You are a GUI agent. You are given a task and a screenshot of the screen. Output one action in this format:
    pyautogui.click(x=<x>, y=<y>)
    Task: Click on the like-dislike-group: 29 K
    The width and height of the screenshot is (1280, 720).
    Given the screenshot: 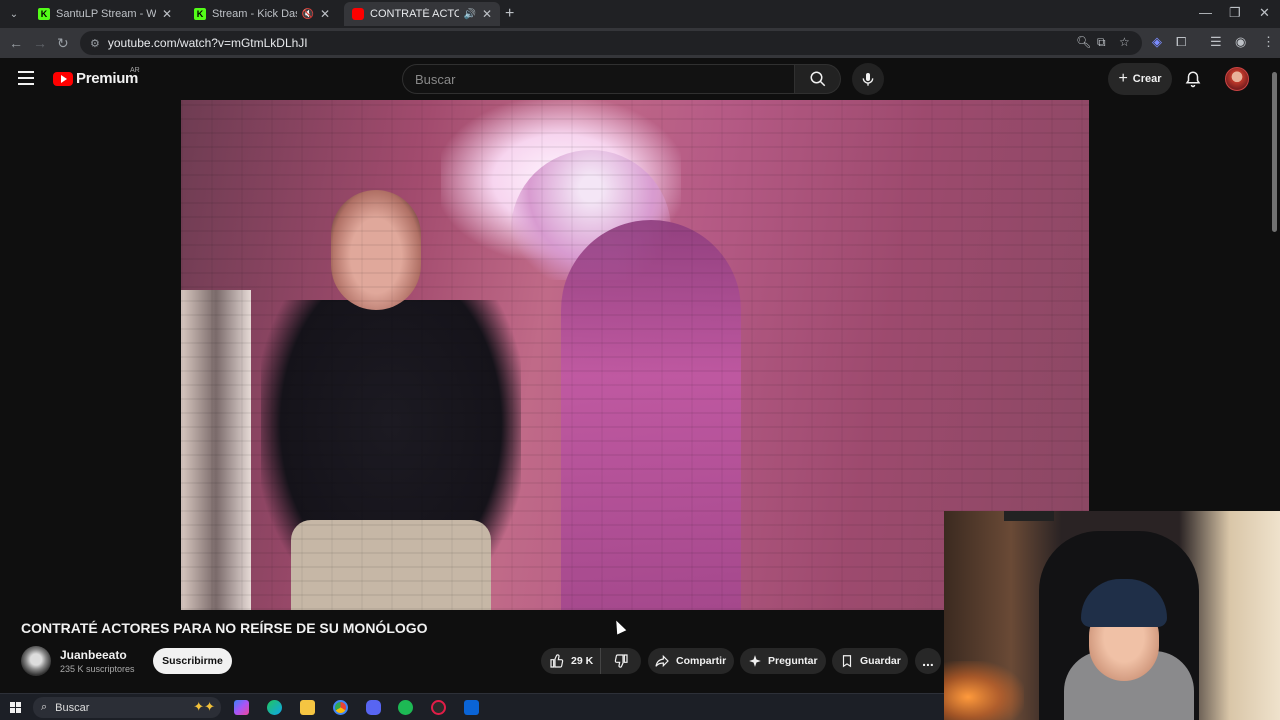 What is the action you would take?
    pyautogui.click(x=591, y=661)
    